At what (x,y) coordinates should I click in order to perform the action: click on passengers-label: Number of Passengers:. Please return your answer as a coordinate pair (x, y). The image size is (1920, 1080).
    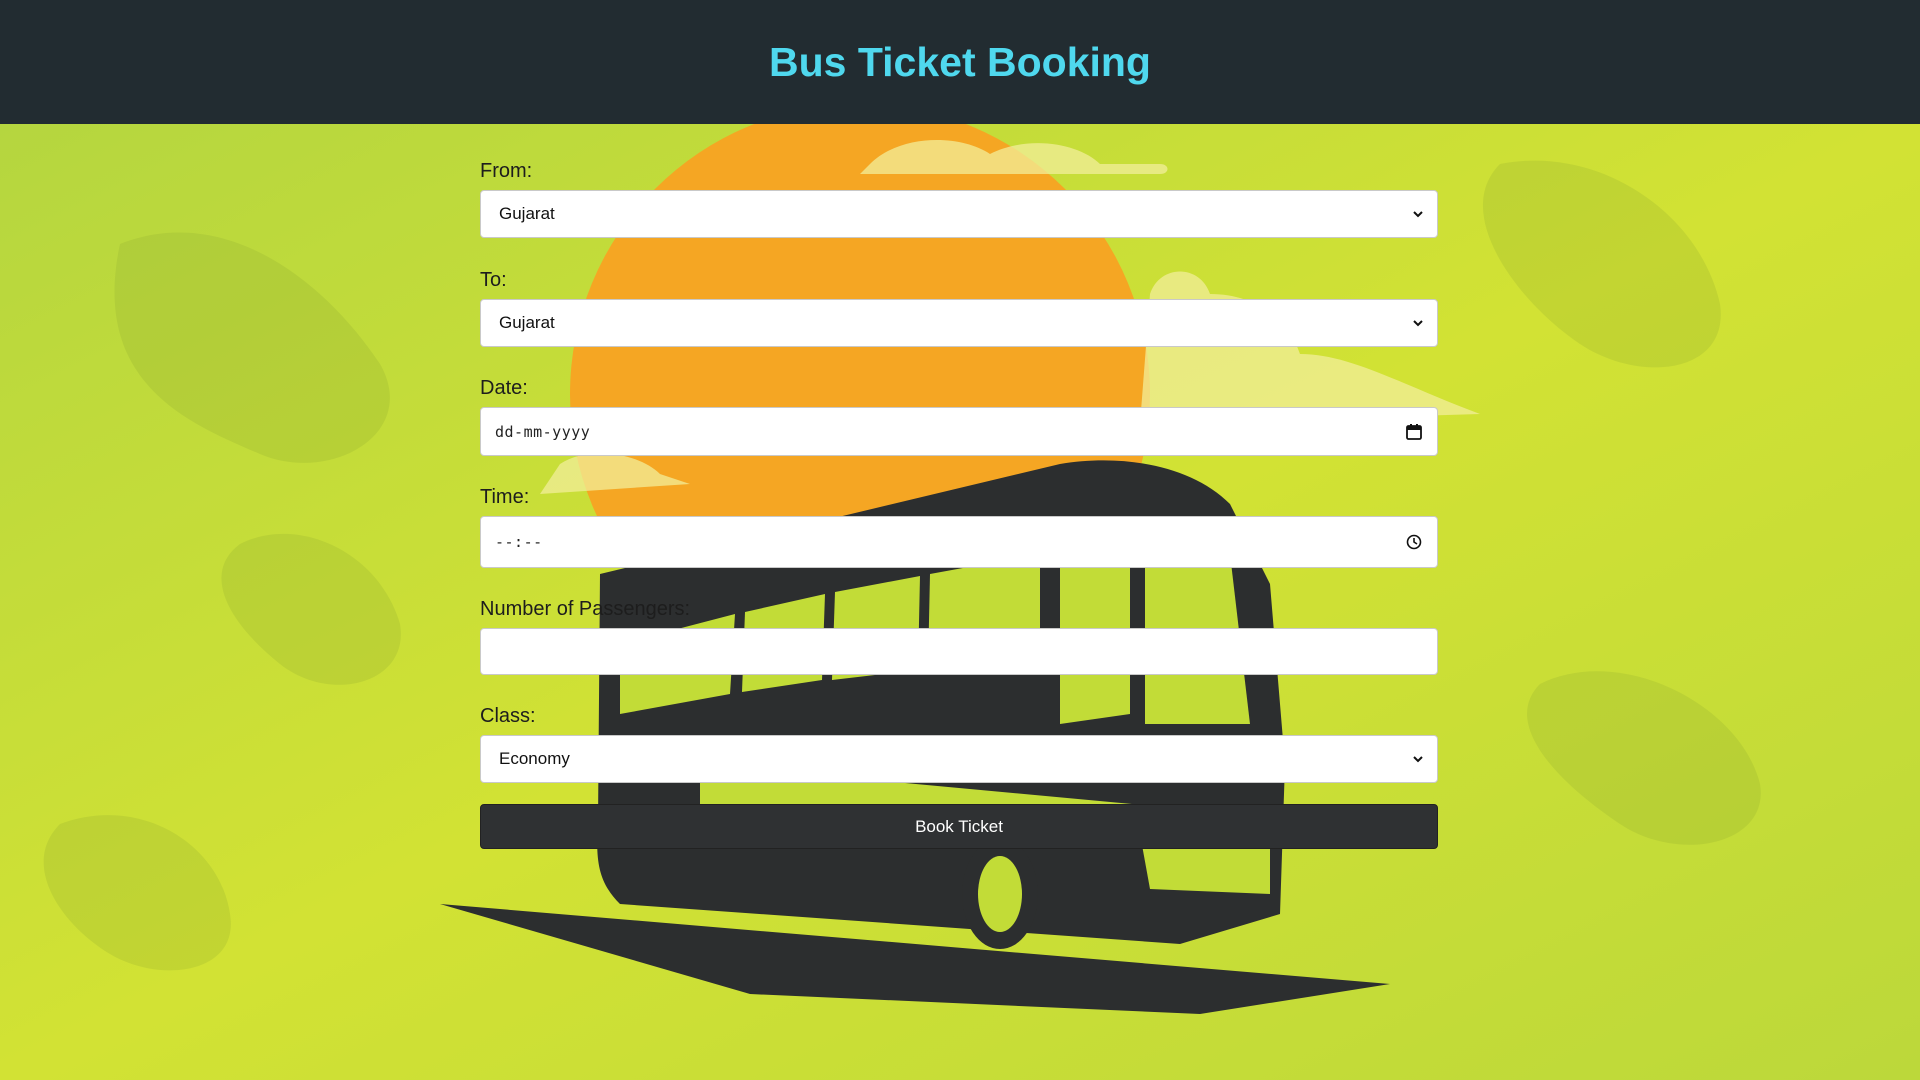
    Looking at the image, I should click on (585, 609).